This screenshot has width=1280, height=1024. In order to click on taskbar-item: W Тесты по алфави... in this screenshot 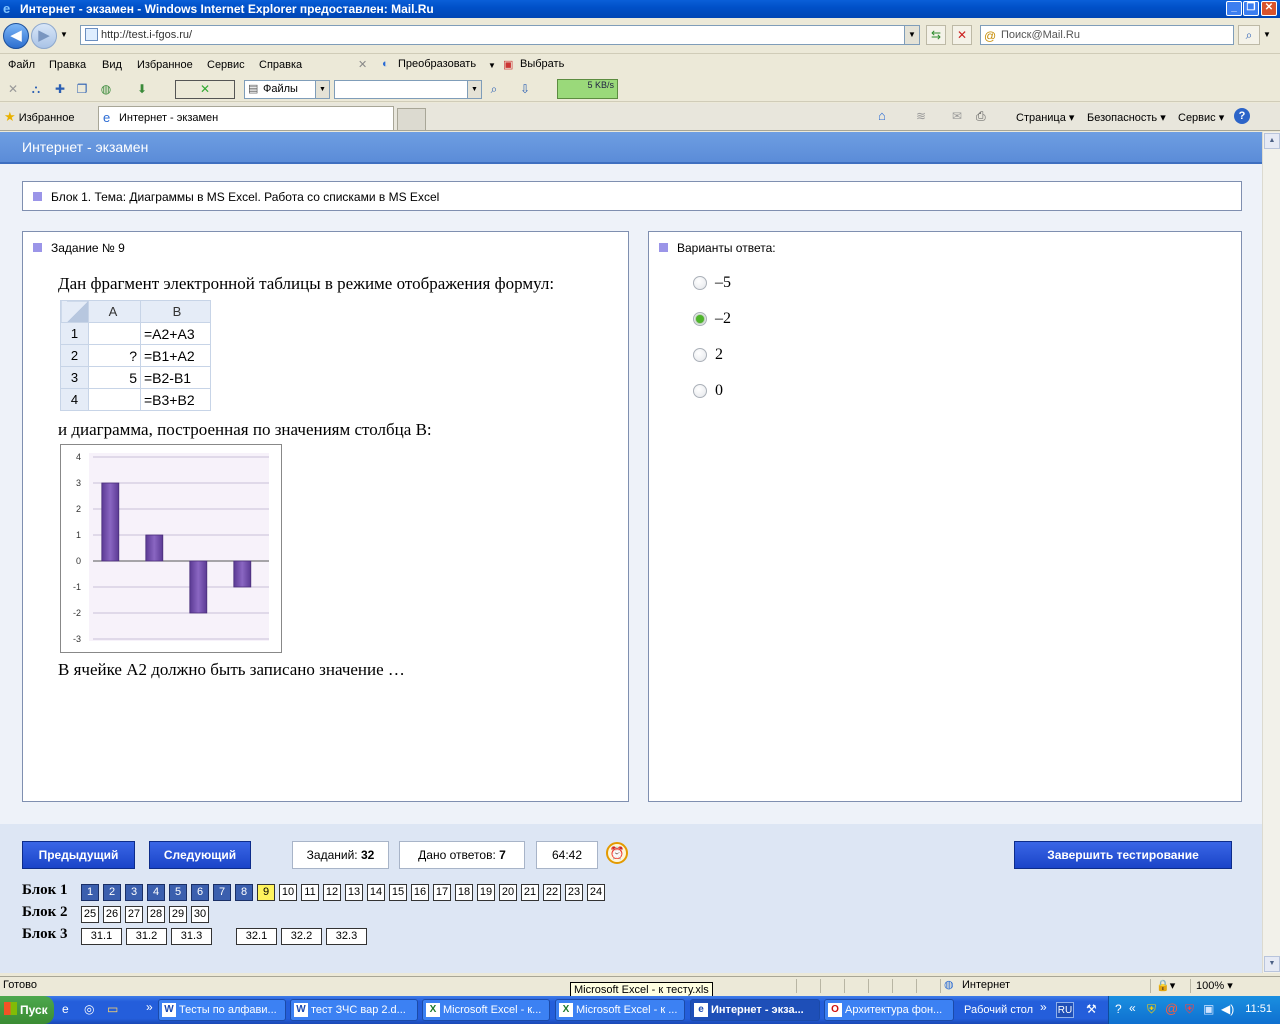, I will do `click(222, 1010)`.